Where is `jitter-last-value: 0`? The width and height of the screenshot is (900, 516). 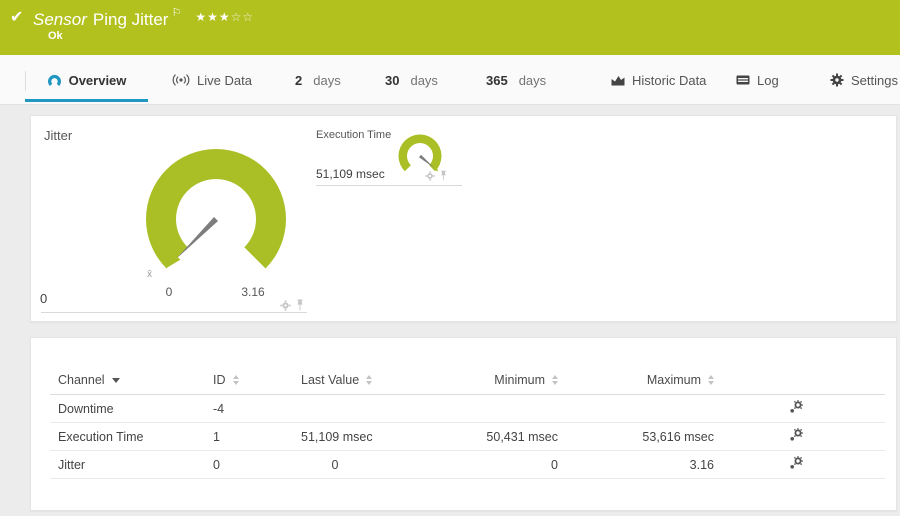
jitter-last-value: 0 is located at coordinates (44, 298).